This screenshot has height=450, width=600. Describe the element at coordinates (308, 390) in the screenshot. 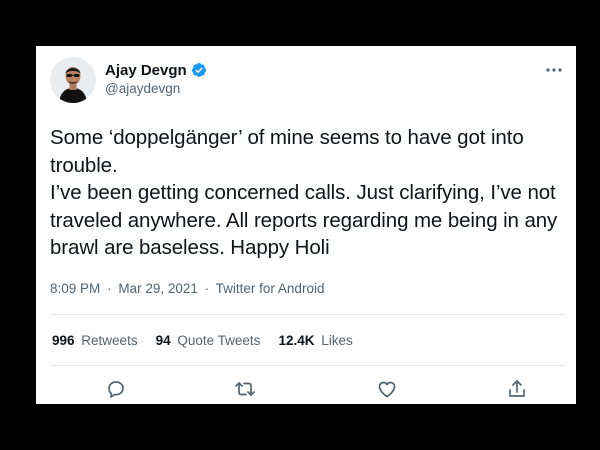

I see `tweet-actions` at that location.